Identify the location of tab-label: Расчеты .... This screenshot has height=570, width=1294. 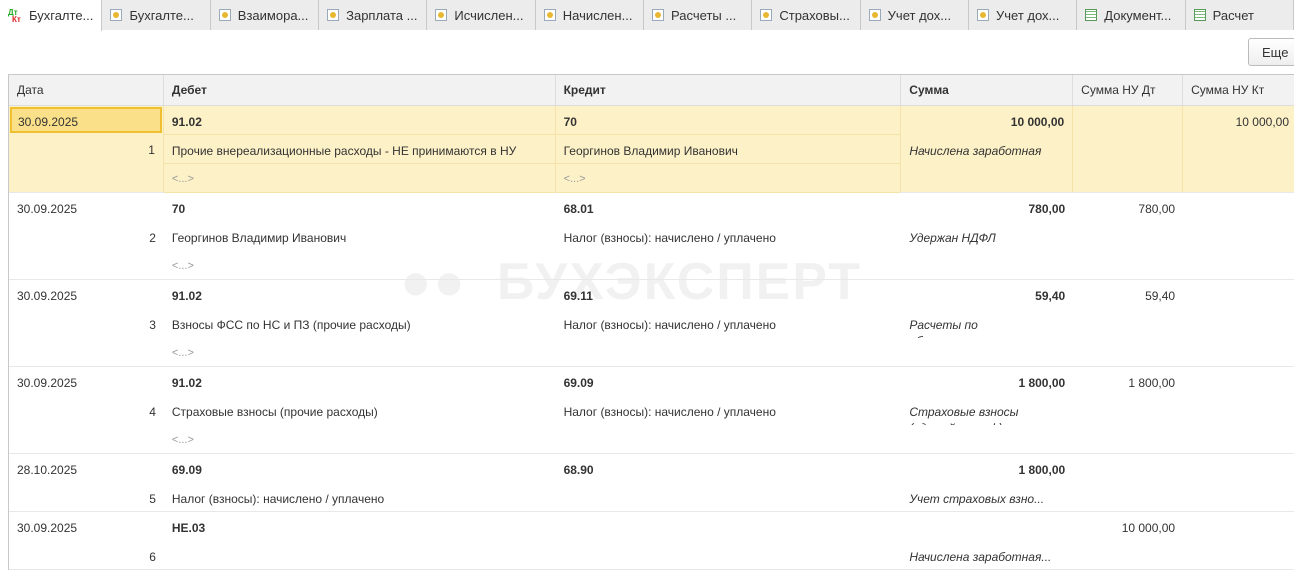
(704, 15).